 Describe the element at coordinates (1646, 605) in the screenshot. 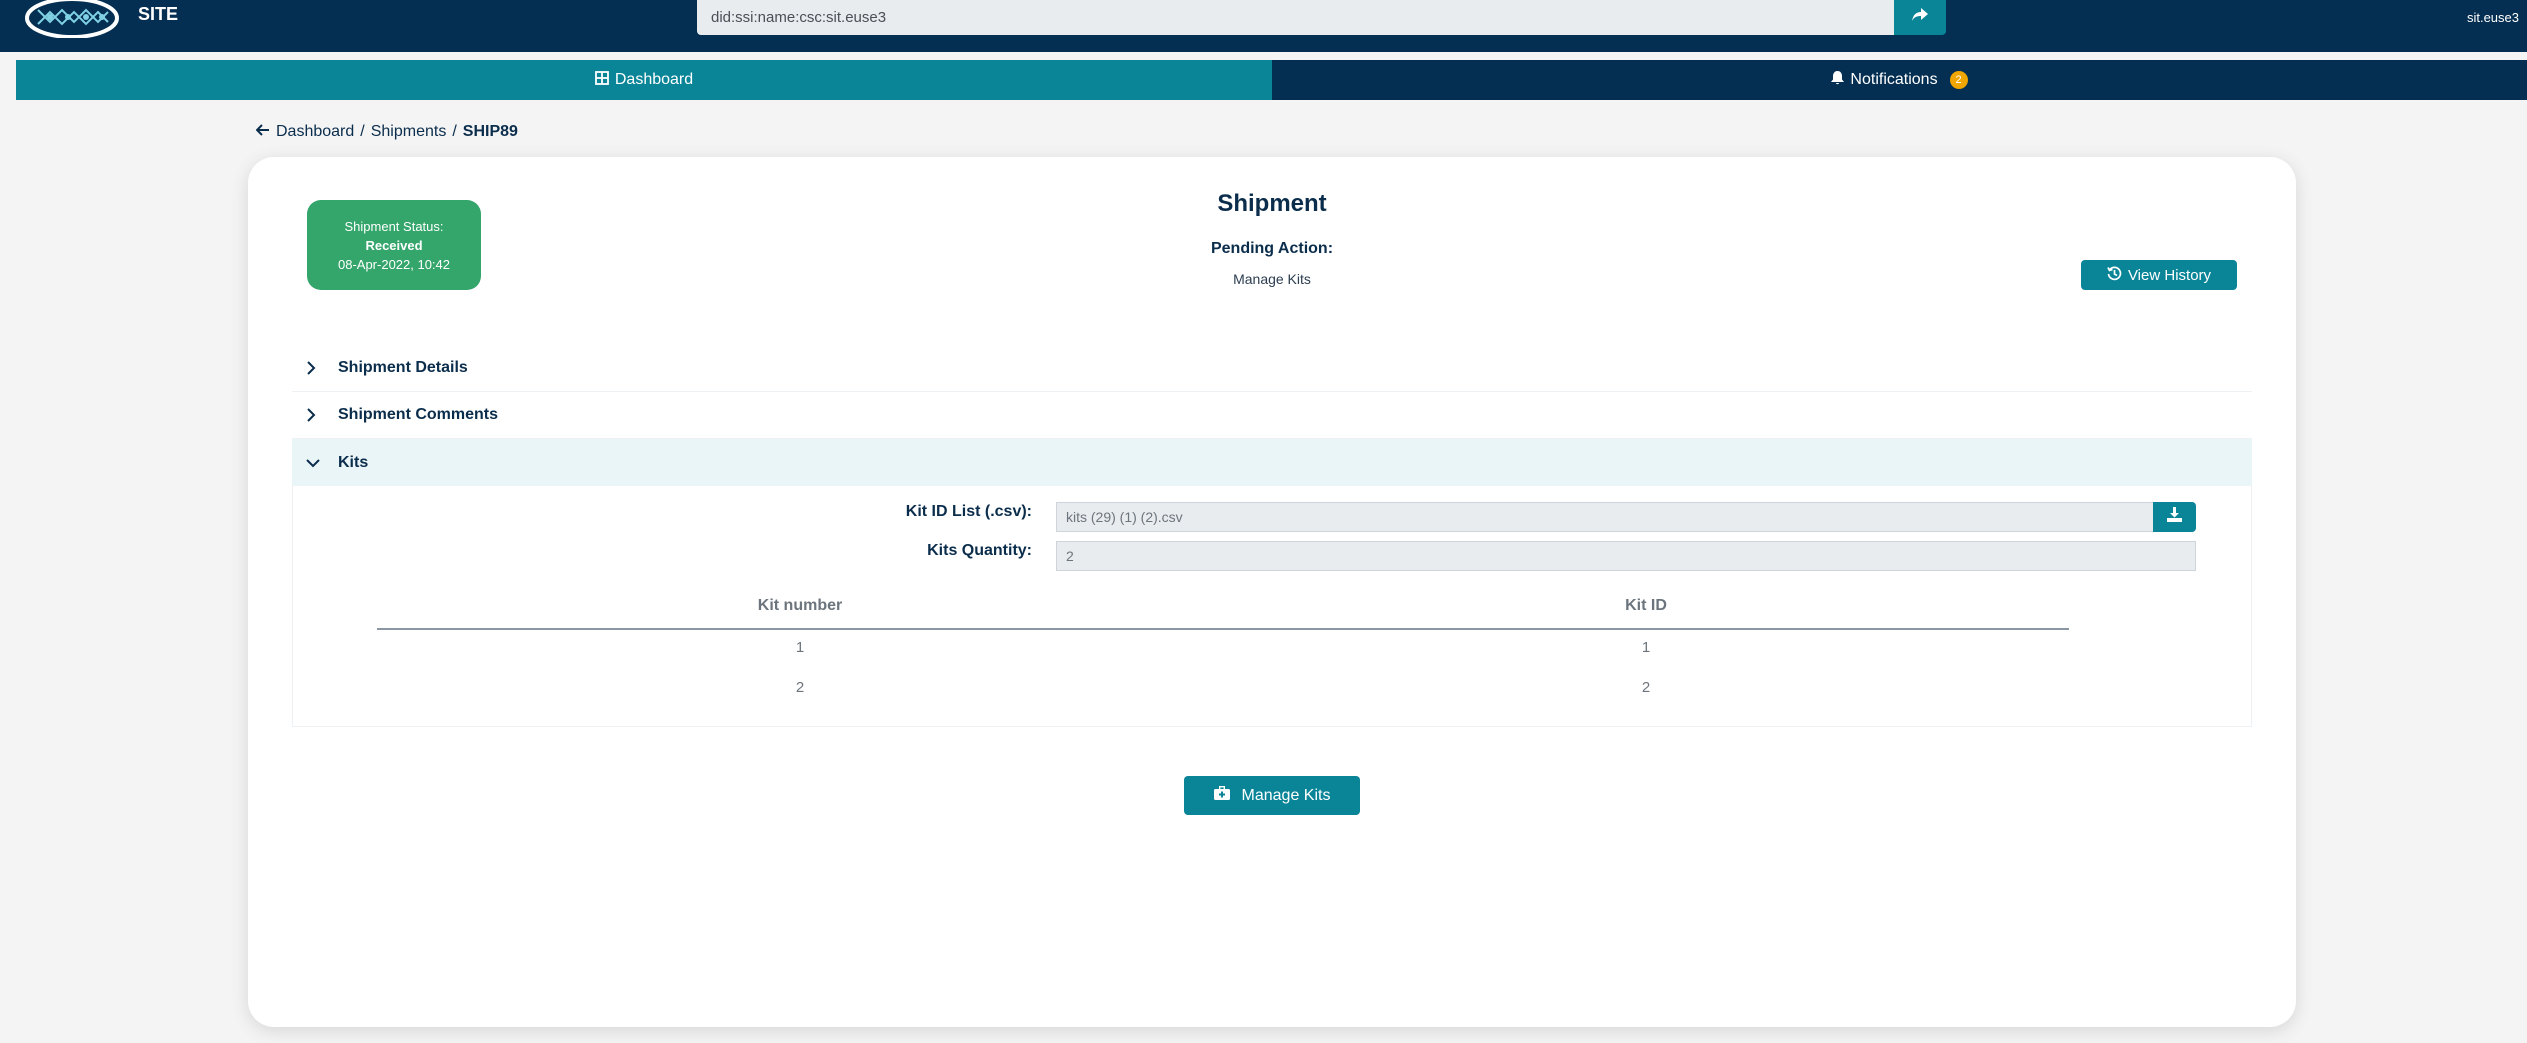

I see `column-header-kit-id: Kit ID` at that location.